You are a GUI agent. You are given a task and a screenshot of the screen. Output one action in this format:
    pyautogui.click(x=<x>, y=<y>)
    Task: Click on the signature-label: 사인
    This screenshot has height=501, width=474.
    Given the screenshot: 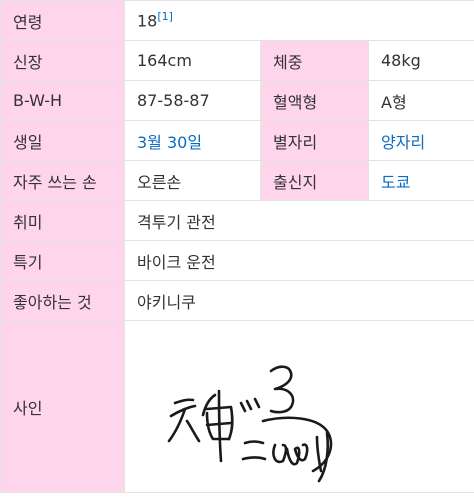 What is the action you would take?
    pyautogui.click(x=62, y=406)
    